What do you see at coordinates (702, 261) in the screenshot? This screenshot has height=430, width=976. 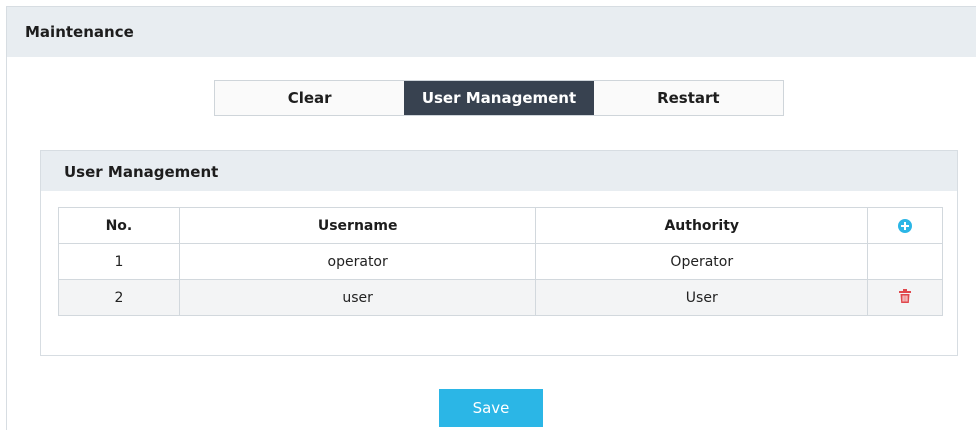 I see `cell-authority: Operator` at bounding box center [702, 261].